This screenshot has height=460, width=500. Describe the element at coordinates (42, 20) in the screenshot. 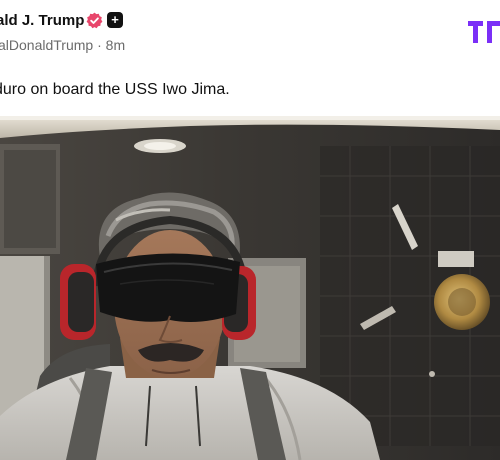

I see `author-display-name: ald J. Trump` at that location.